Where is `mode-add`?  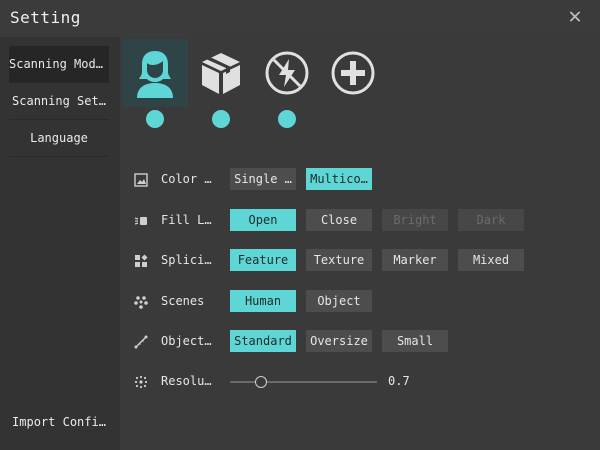
mode-add is located at coordinates (353, 73).